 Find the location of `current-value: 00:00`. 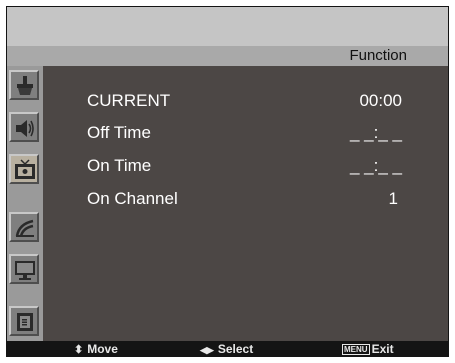

current-value: 00:00 is located at coordinates (380, 100).